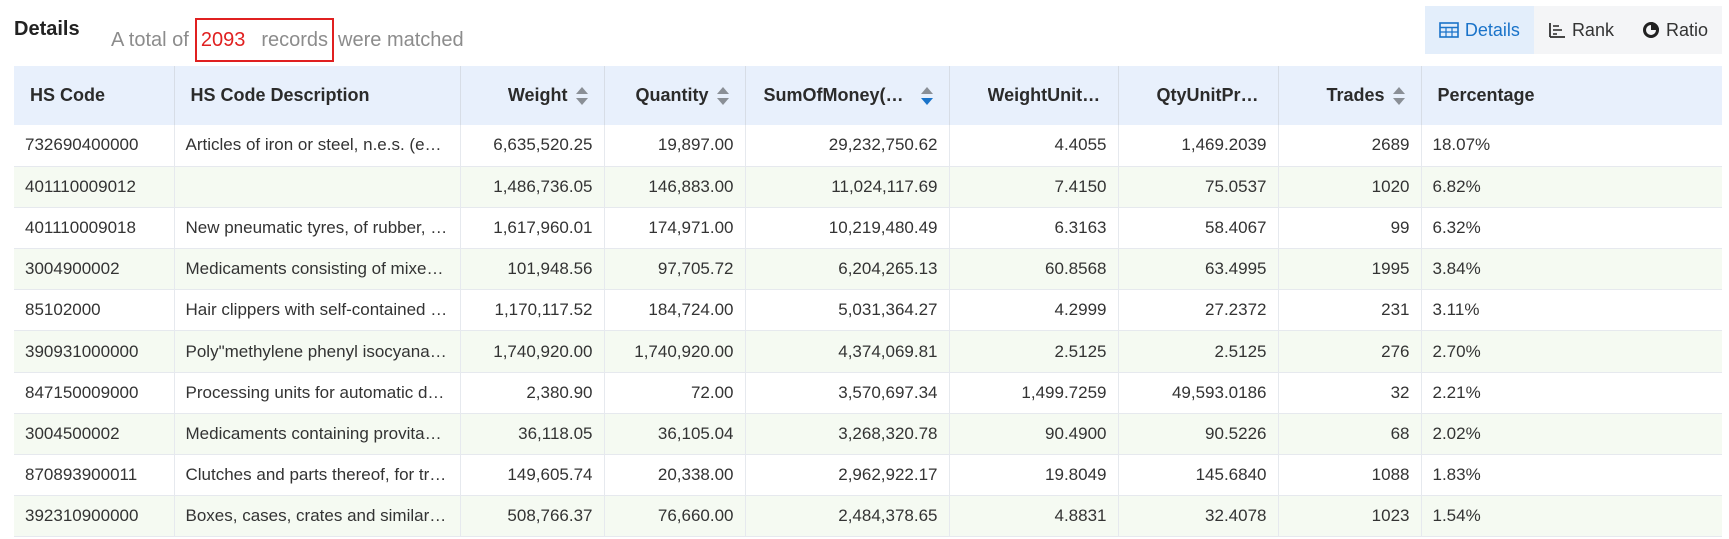  Describe the element at coordinates (1034, 187) in the screenshot. I see `cell-weight-unit-price: 7.4150` at that location.